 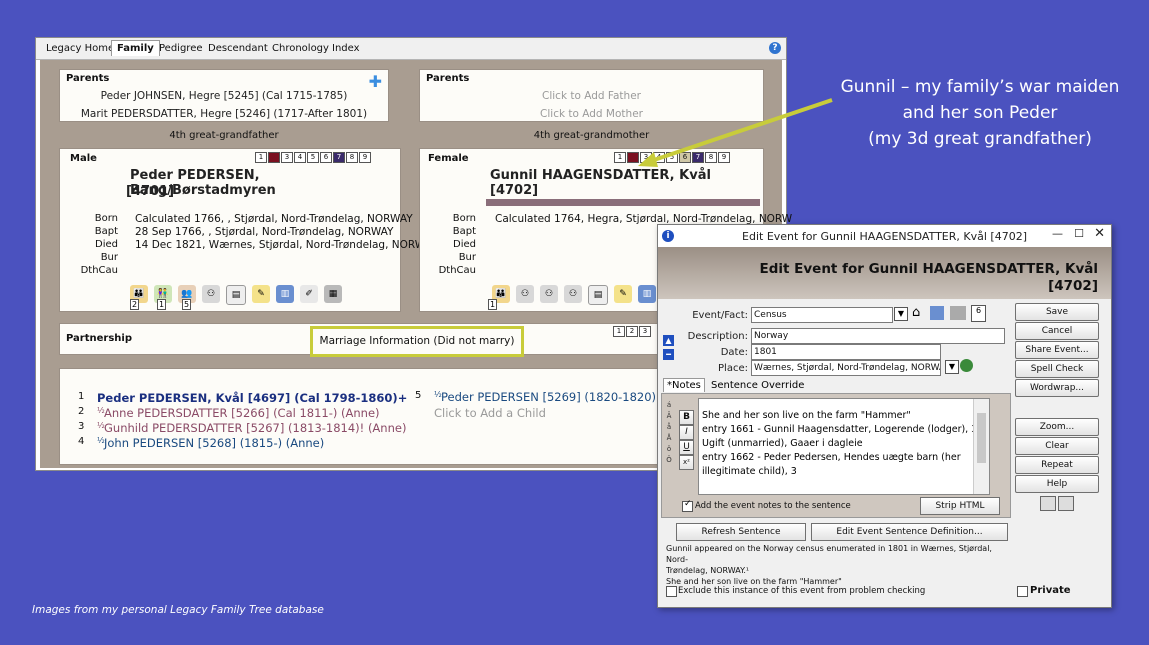 I want to click on description-field: Norway, so click(x=878, y=336).